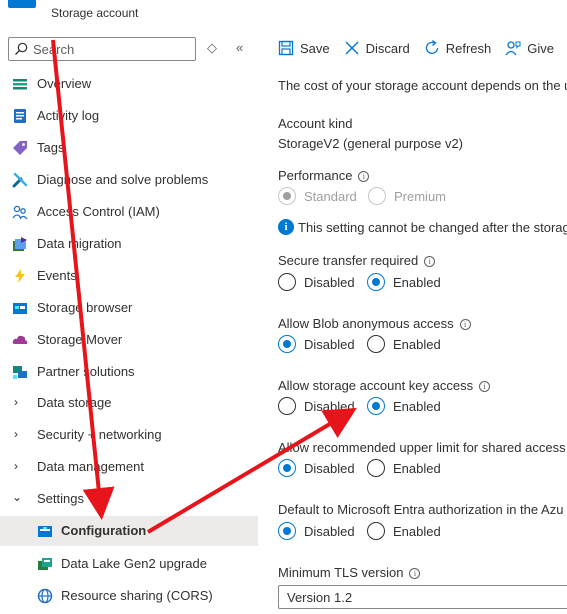  I want to click on sas-limit-enabled-radio: Enabled, so click(404, 468).